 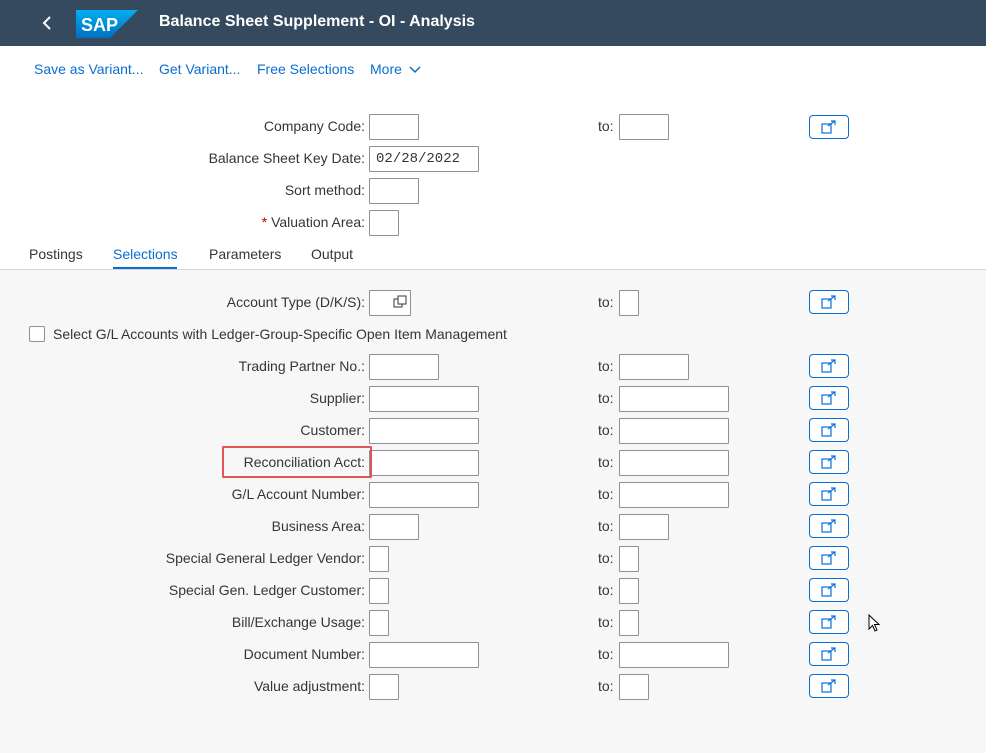 I want to click on account-type-multiple-selection-button, so click(x=829, y=302).